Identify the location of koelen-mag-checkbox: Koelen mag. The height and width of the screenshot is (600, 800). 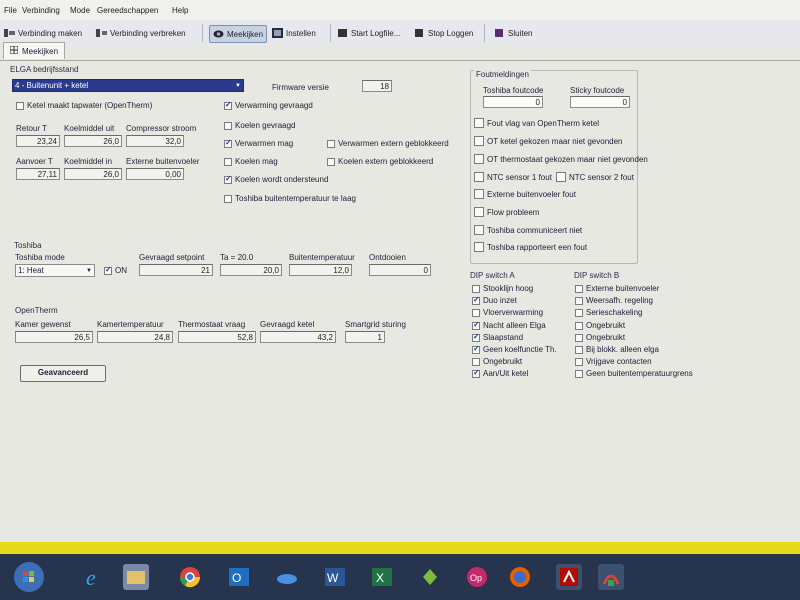
(251, 161).